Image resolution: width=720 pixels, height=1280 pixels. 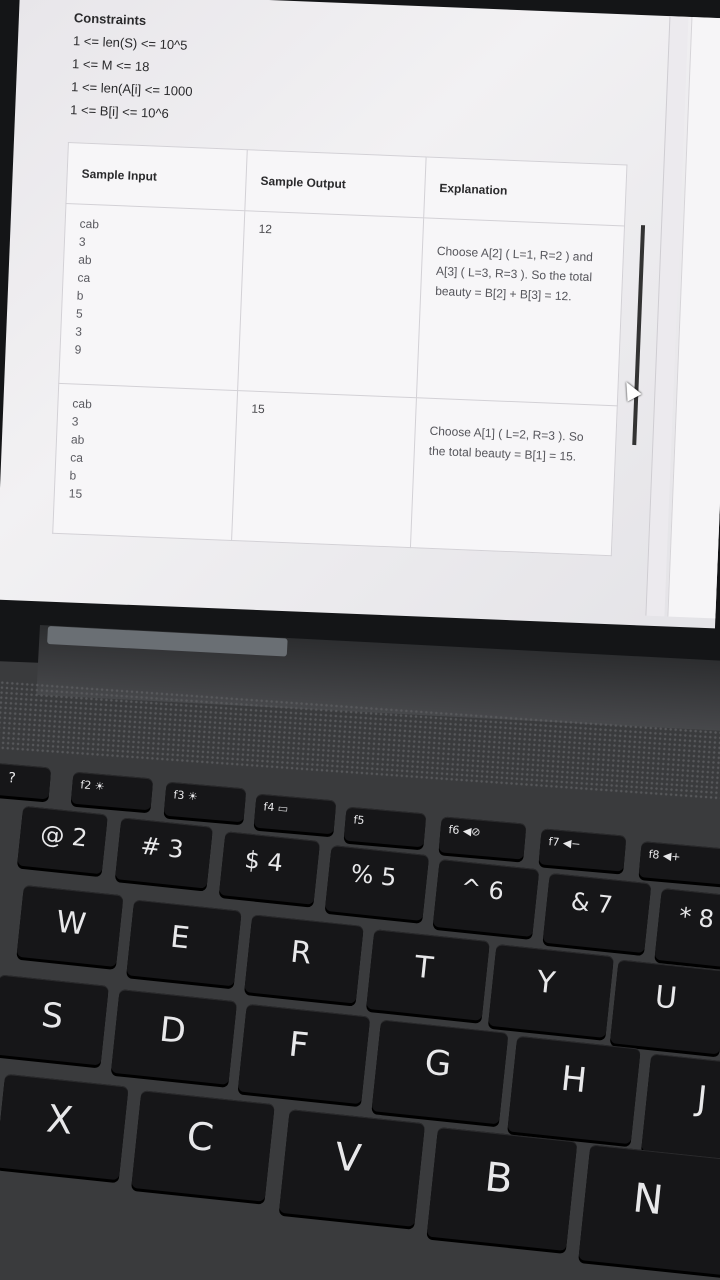 I want to click on key-c: C, so click(x=203, y=1146).